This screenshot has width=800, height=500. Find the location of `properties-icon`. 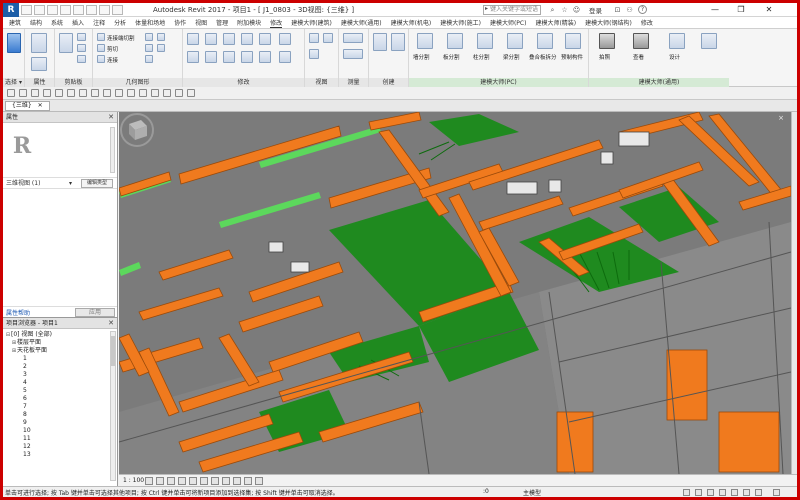

properties-icon is located at coordinates (39, 43).